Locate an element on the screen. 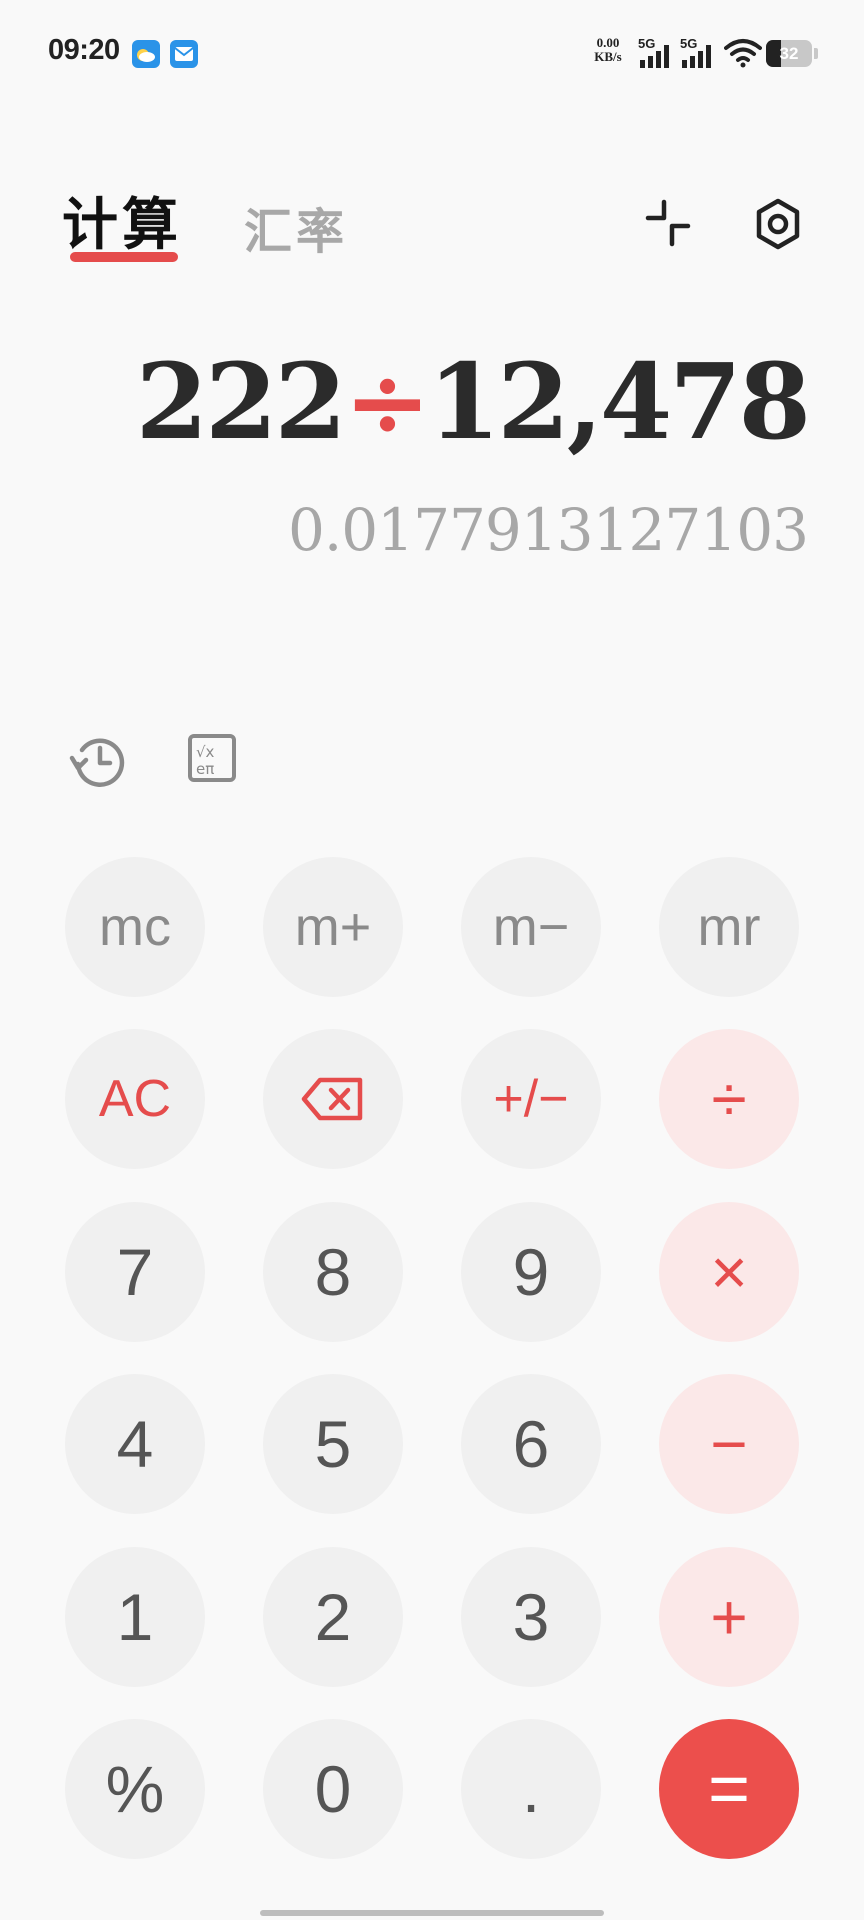 The image size is (864, 1920). expression-display: 222÷12,478 is located at coordinates (473, 401).